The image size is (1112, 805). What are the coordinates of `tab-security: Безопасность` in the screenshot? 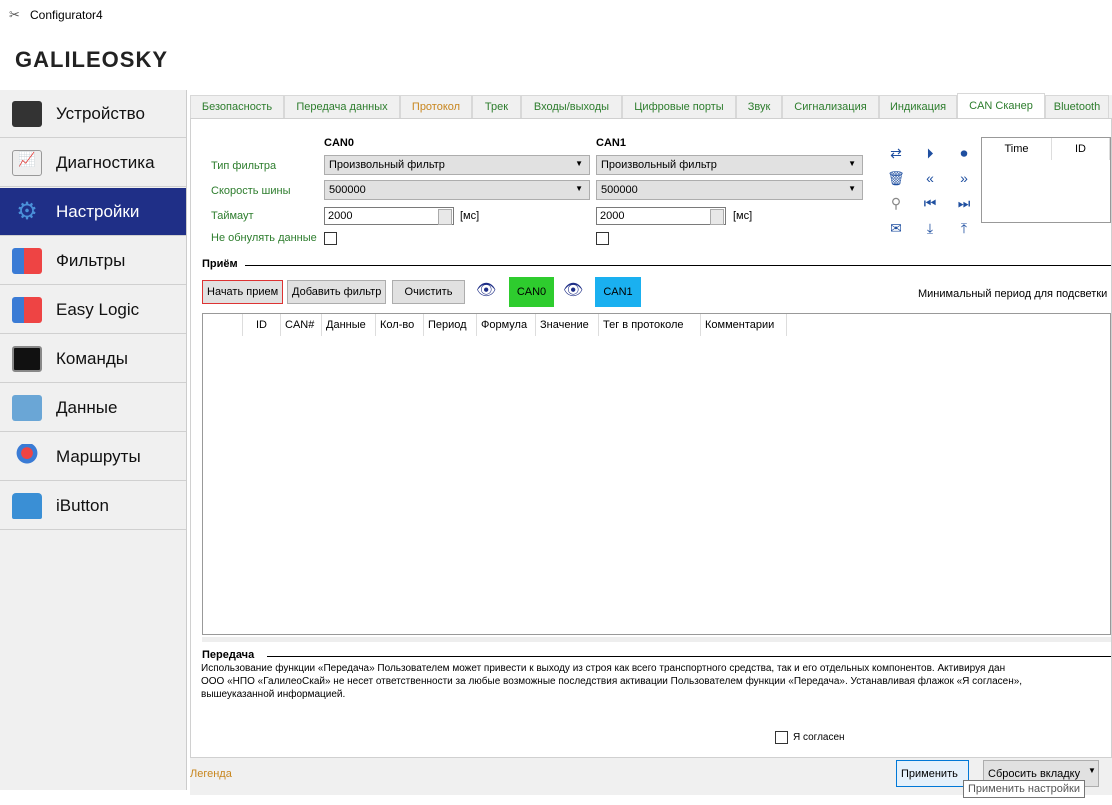 It's located at (237, 106).